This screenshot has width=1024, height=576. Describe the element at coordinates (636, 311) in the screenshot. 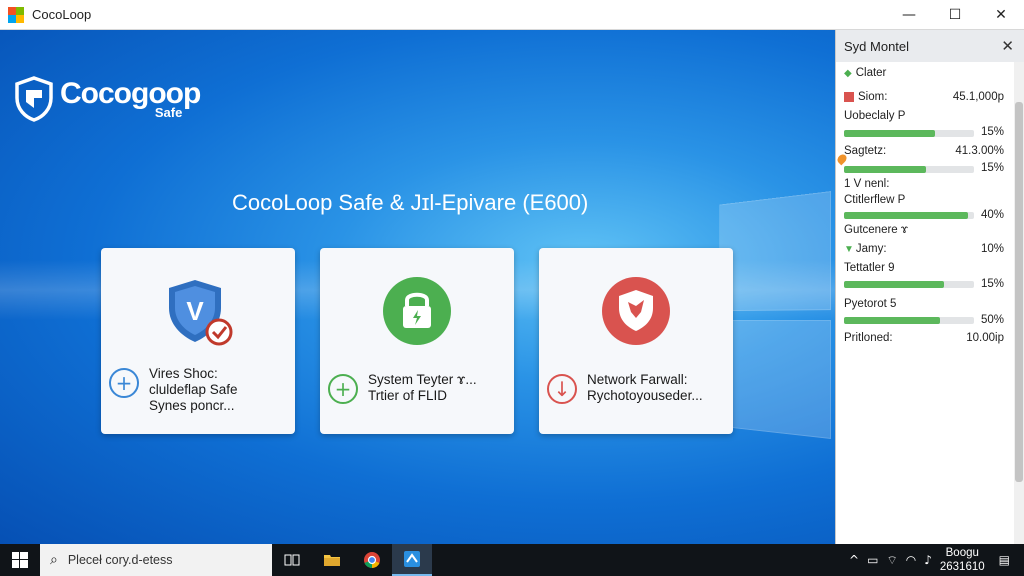

I see `firewall-shield-icon` at that location.